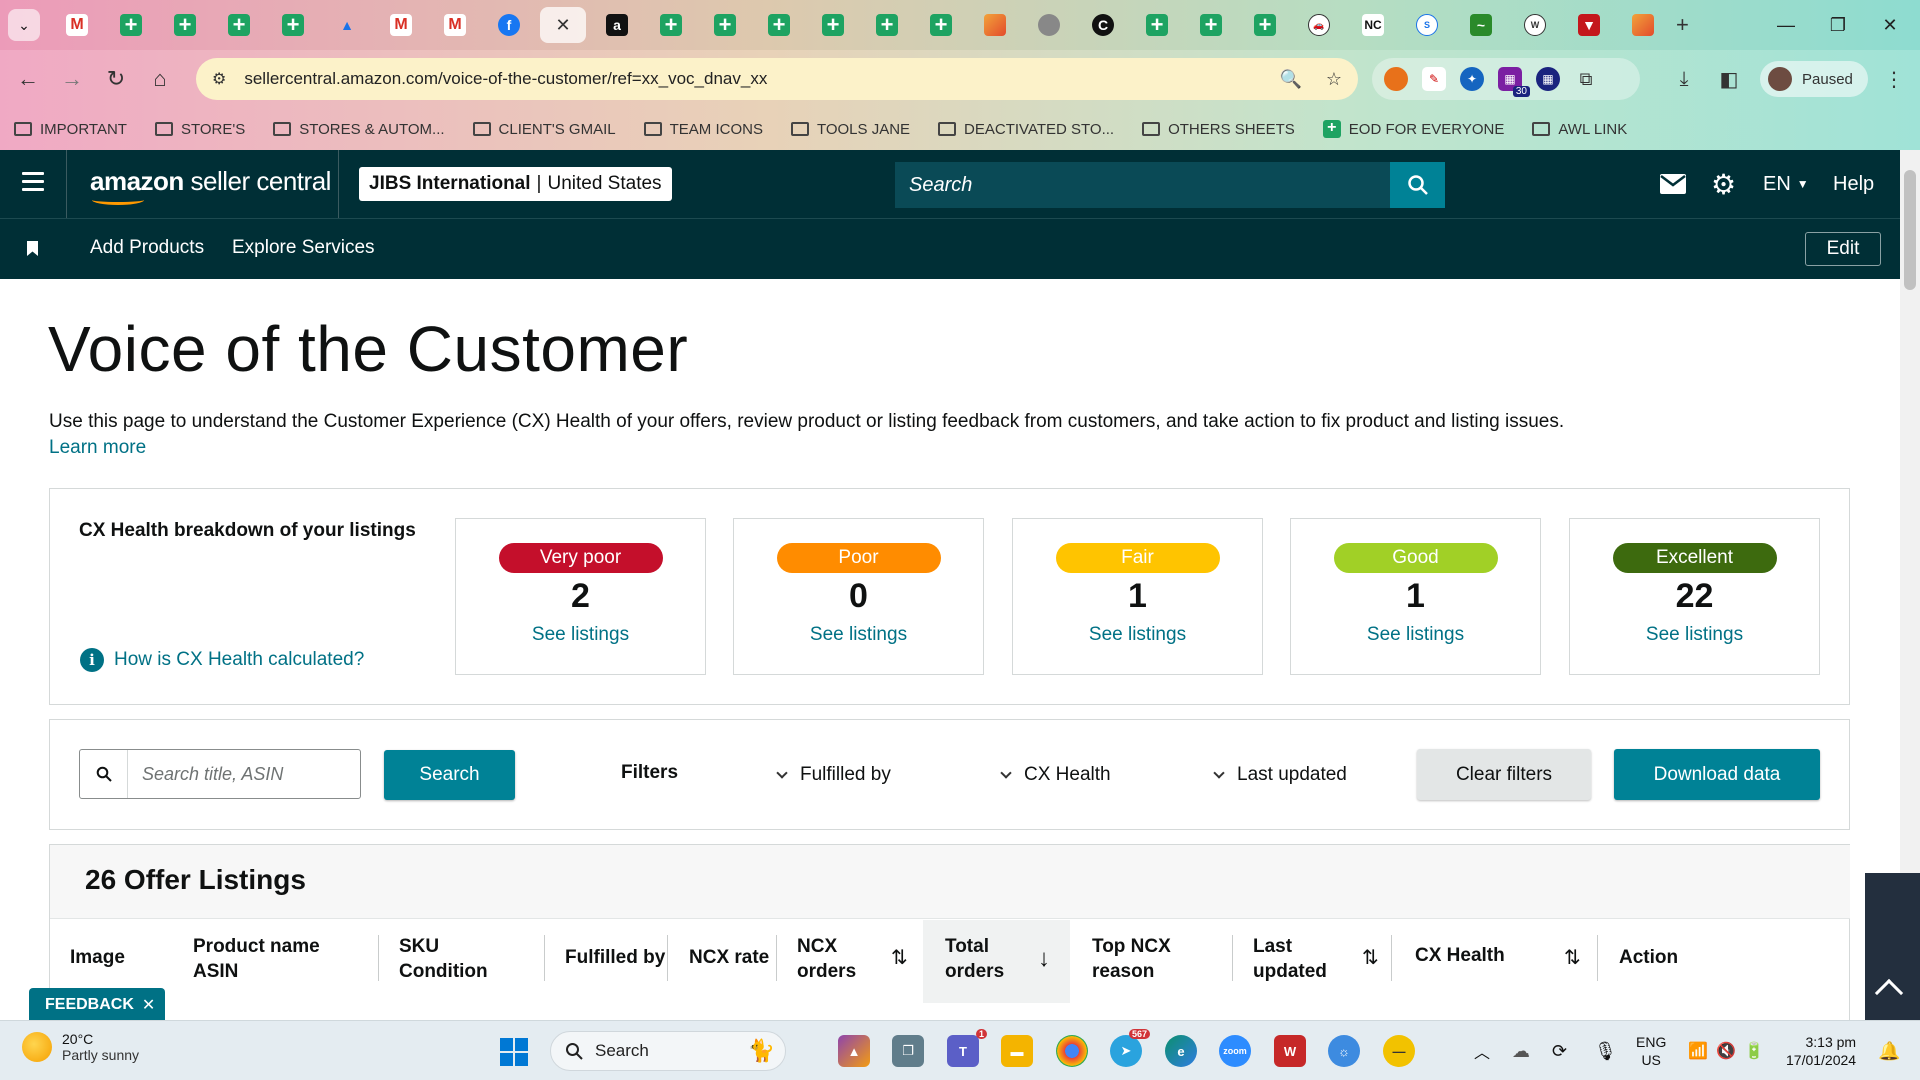  What do you see at coordinates (1044, 959) in the screenshot?
I see `sort-descending-icon: ↓` at bounding box center [1044, 959].